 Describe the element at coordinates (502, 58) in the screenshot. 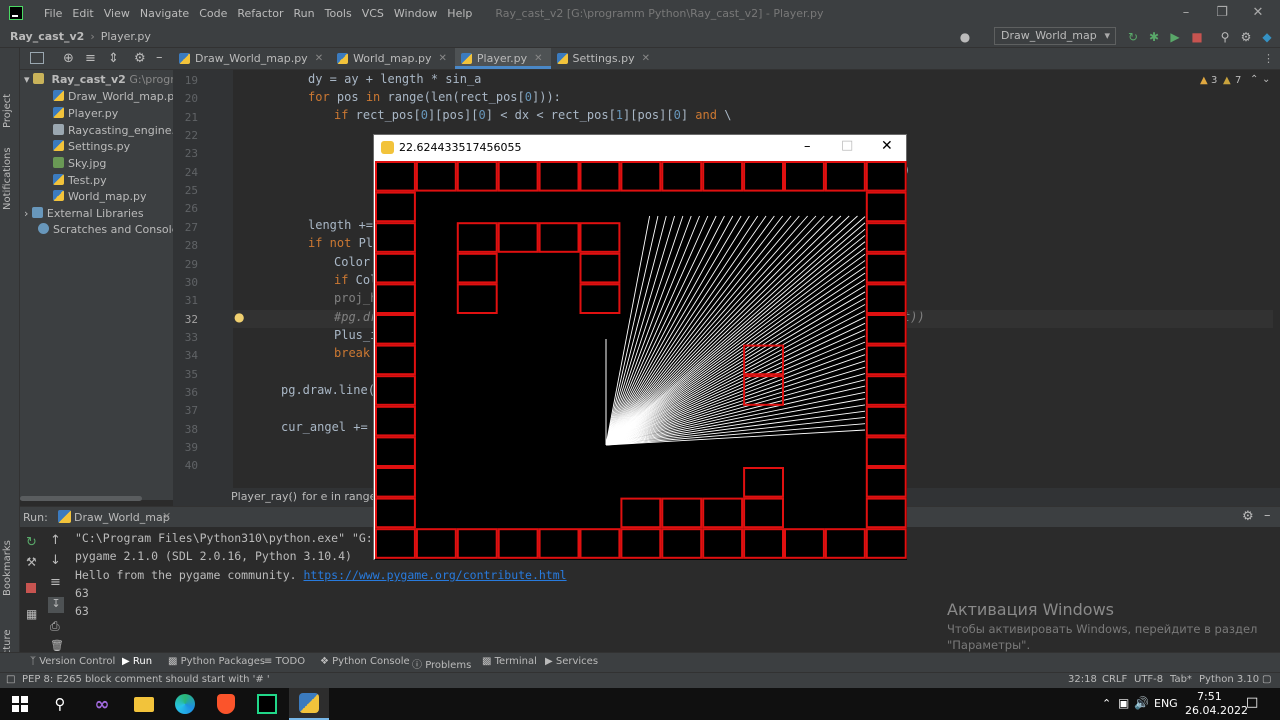

I see `tab-player: Player.py ✕` at that location.